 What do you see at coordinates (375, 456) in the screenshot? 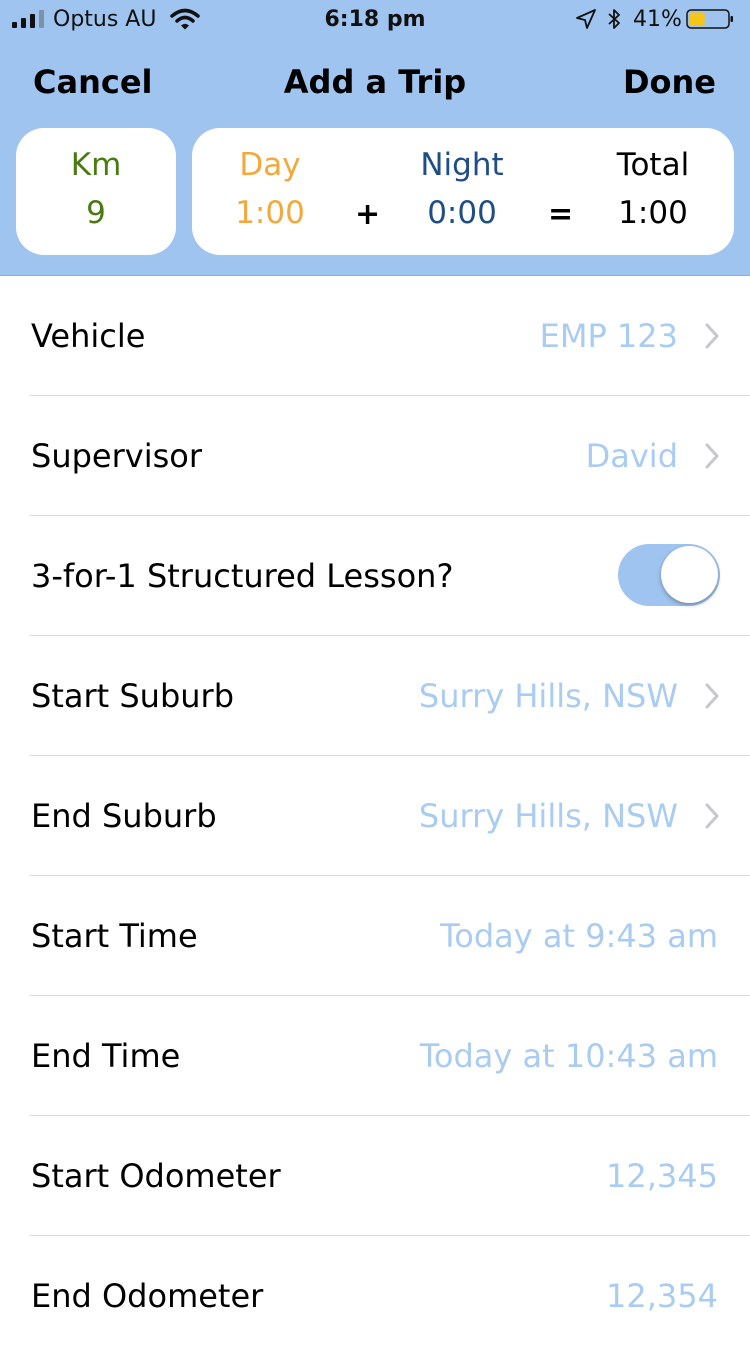
I see `supervisor-row: Supervisor David` at bounding box center [375, 456].